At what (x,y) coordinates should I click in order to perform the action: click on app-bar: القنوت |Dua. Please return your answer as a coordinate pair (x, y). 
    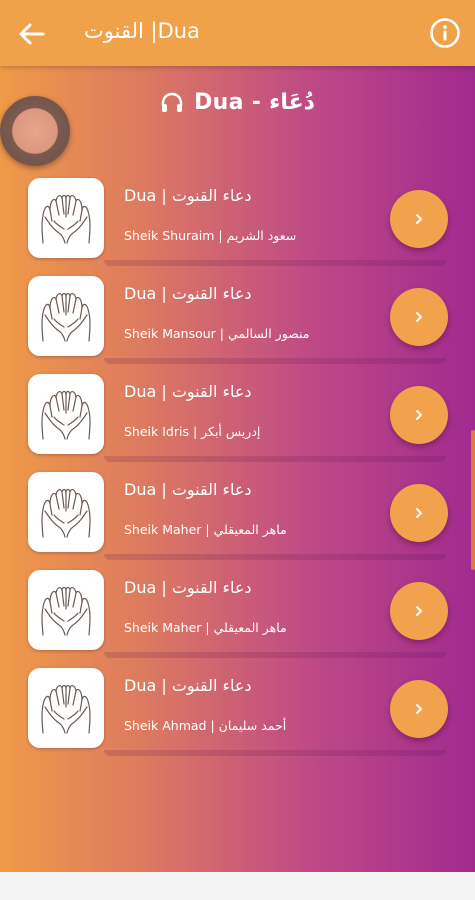
    Looking at the image, I should click on (237, 33).